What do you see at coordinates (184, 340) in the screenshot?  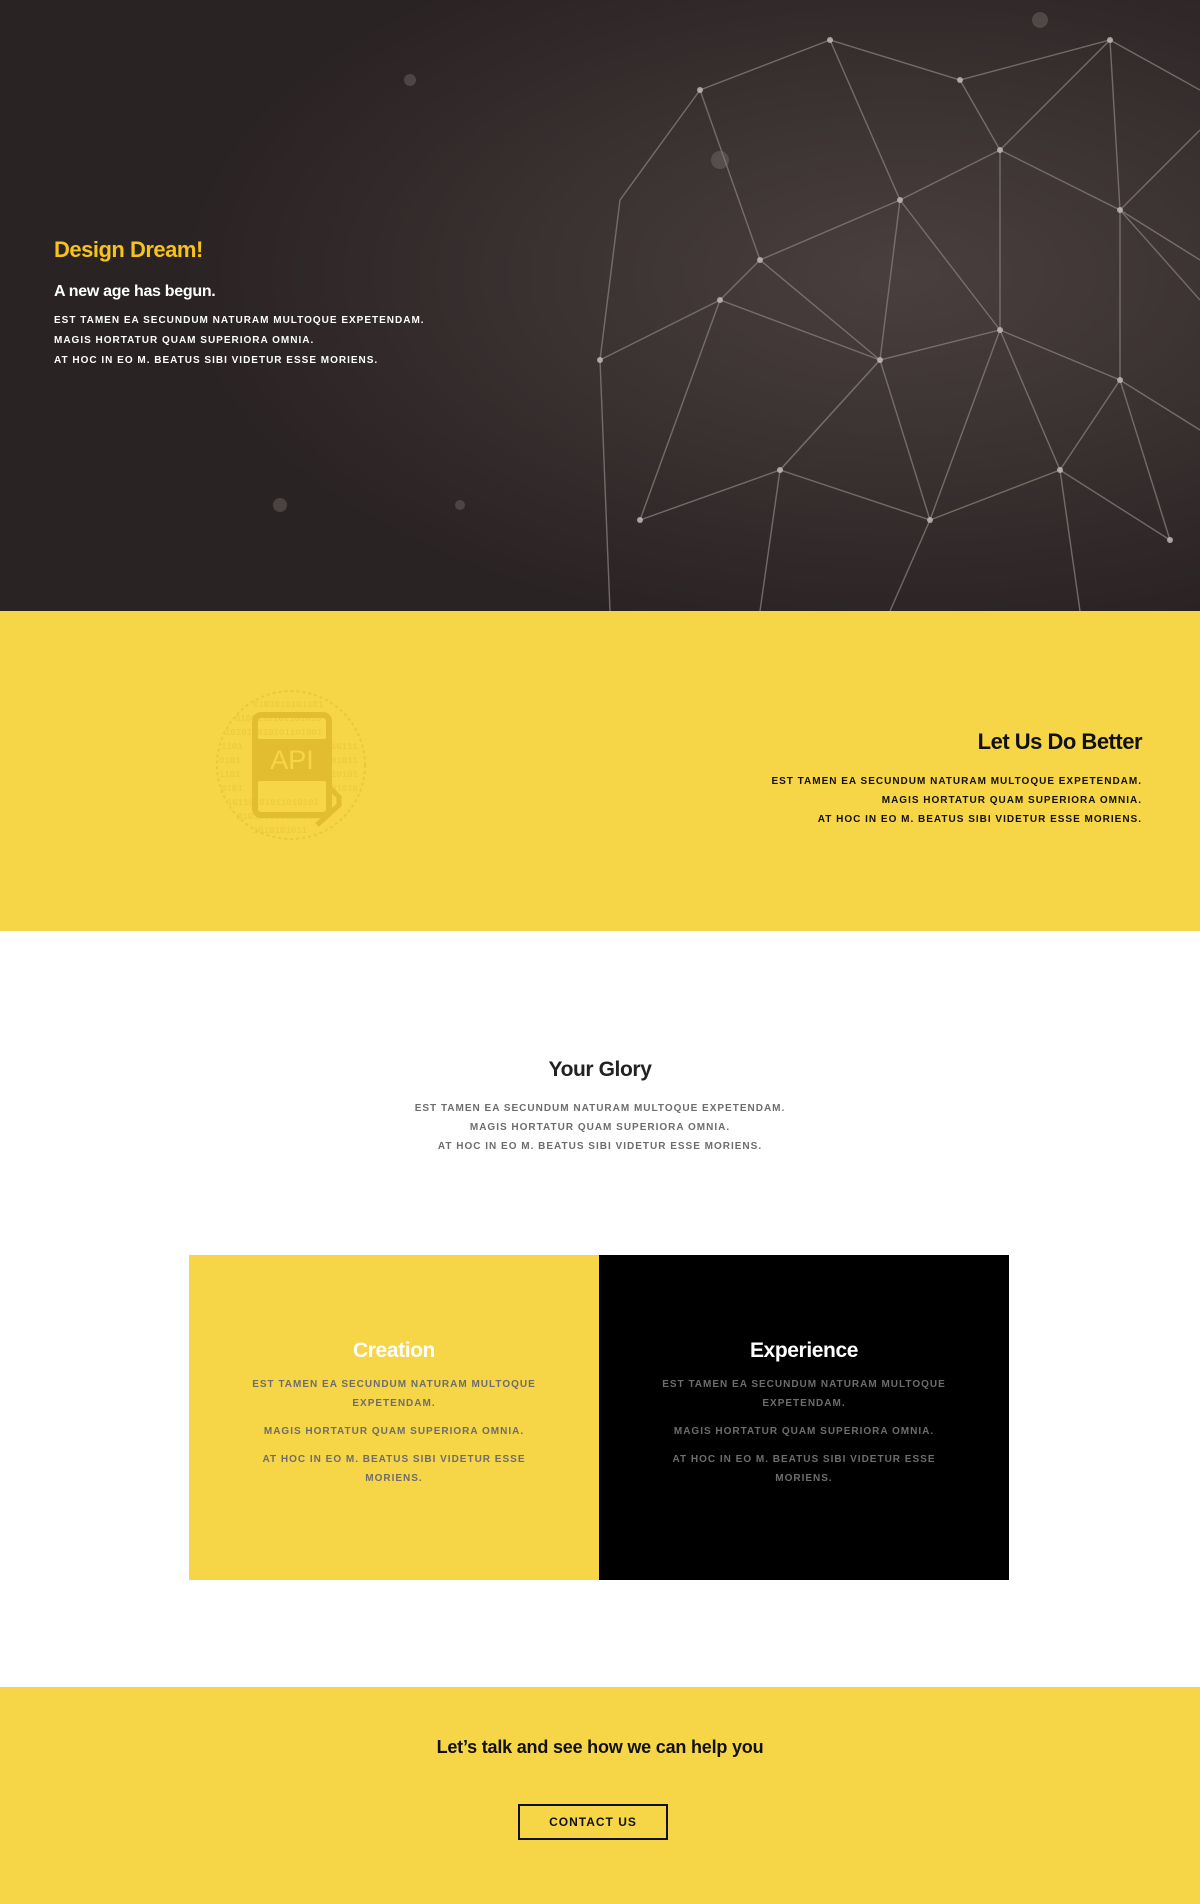 I see `hero-line: MAGIS HORTATUR QUAM SUPERIORA OMNIA.` at bounding box center [184, 340].